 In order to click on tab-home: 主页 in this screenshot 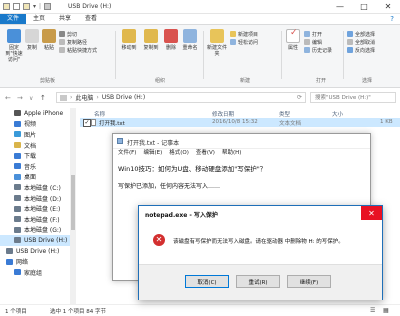, I will do `click(39, 19)`.